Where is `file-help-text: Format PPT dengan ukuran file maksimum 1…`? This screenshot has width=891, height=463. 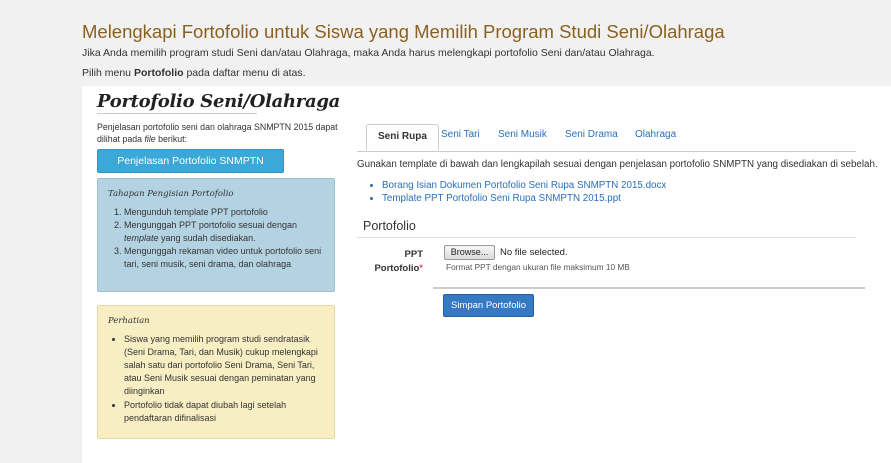
file-help-text: Format PPT dengan ukuran file maksimum 1… is located at coordinates (538, 267).